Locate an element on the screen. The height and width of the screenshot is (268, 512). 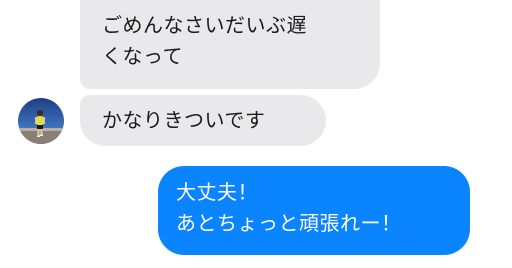
avatar is located at coordinates (41, 121).